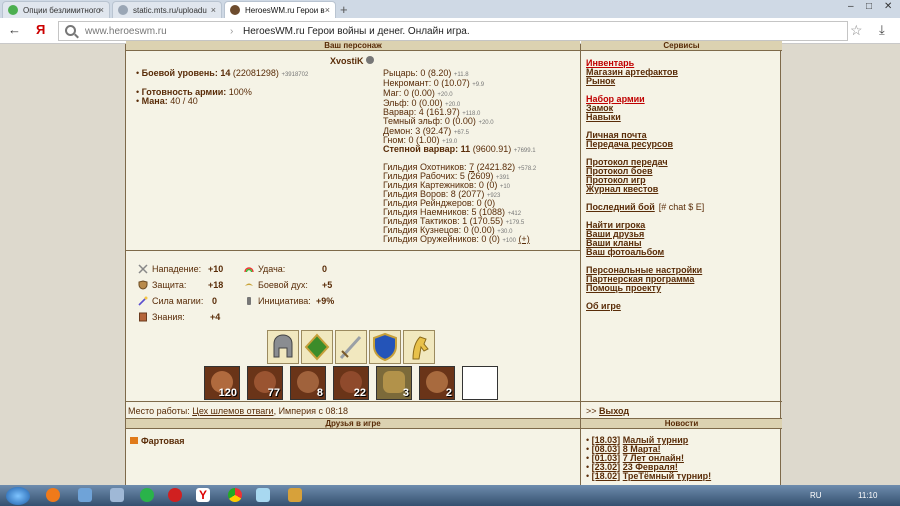  I want to click on magic-wand-icon, so click(143, 301).